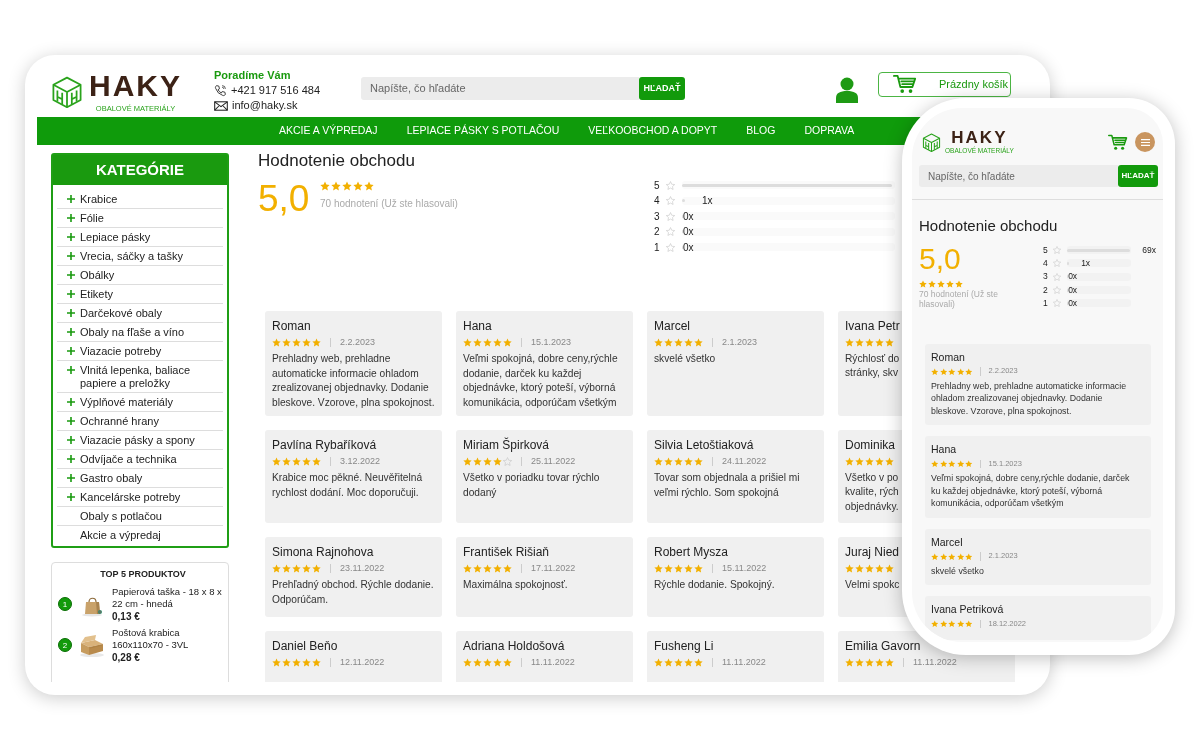 The image size is (1200, 750). What do you see at coordinates (115, 237) in the screenshot?
I see `category-link: Lepiace pásky` at bounding box center [115, 237].